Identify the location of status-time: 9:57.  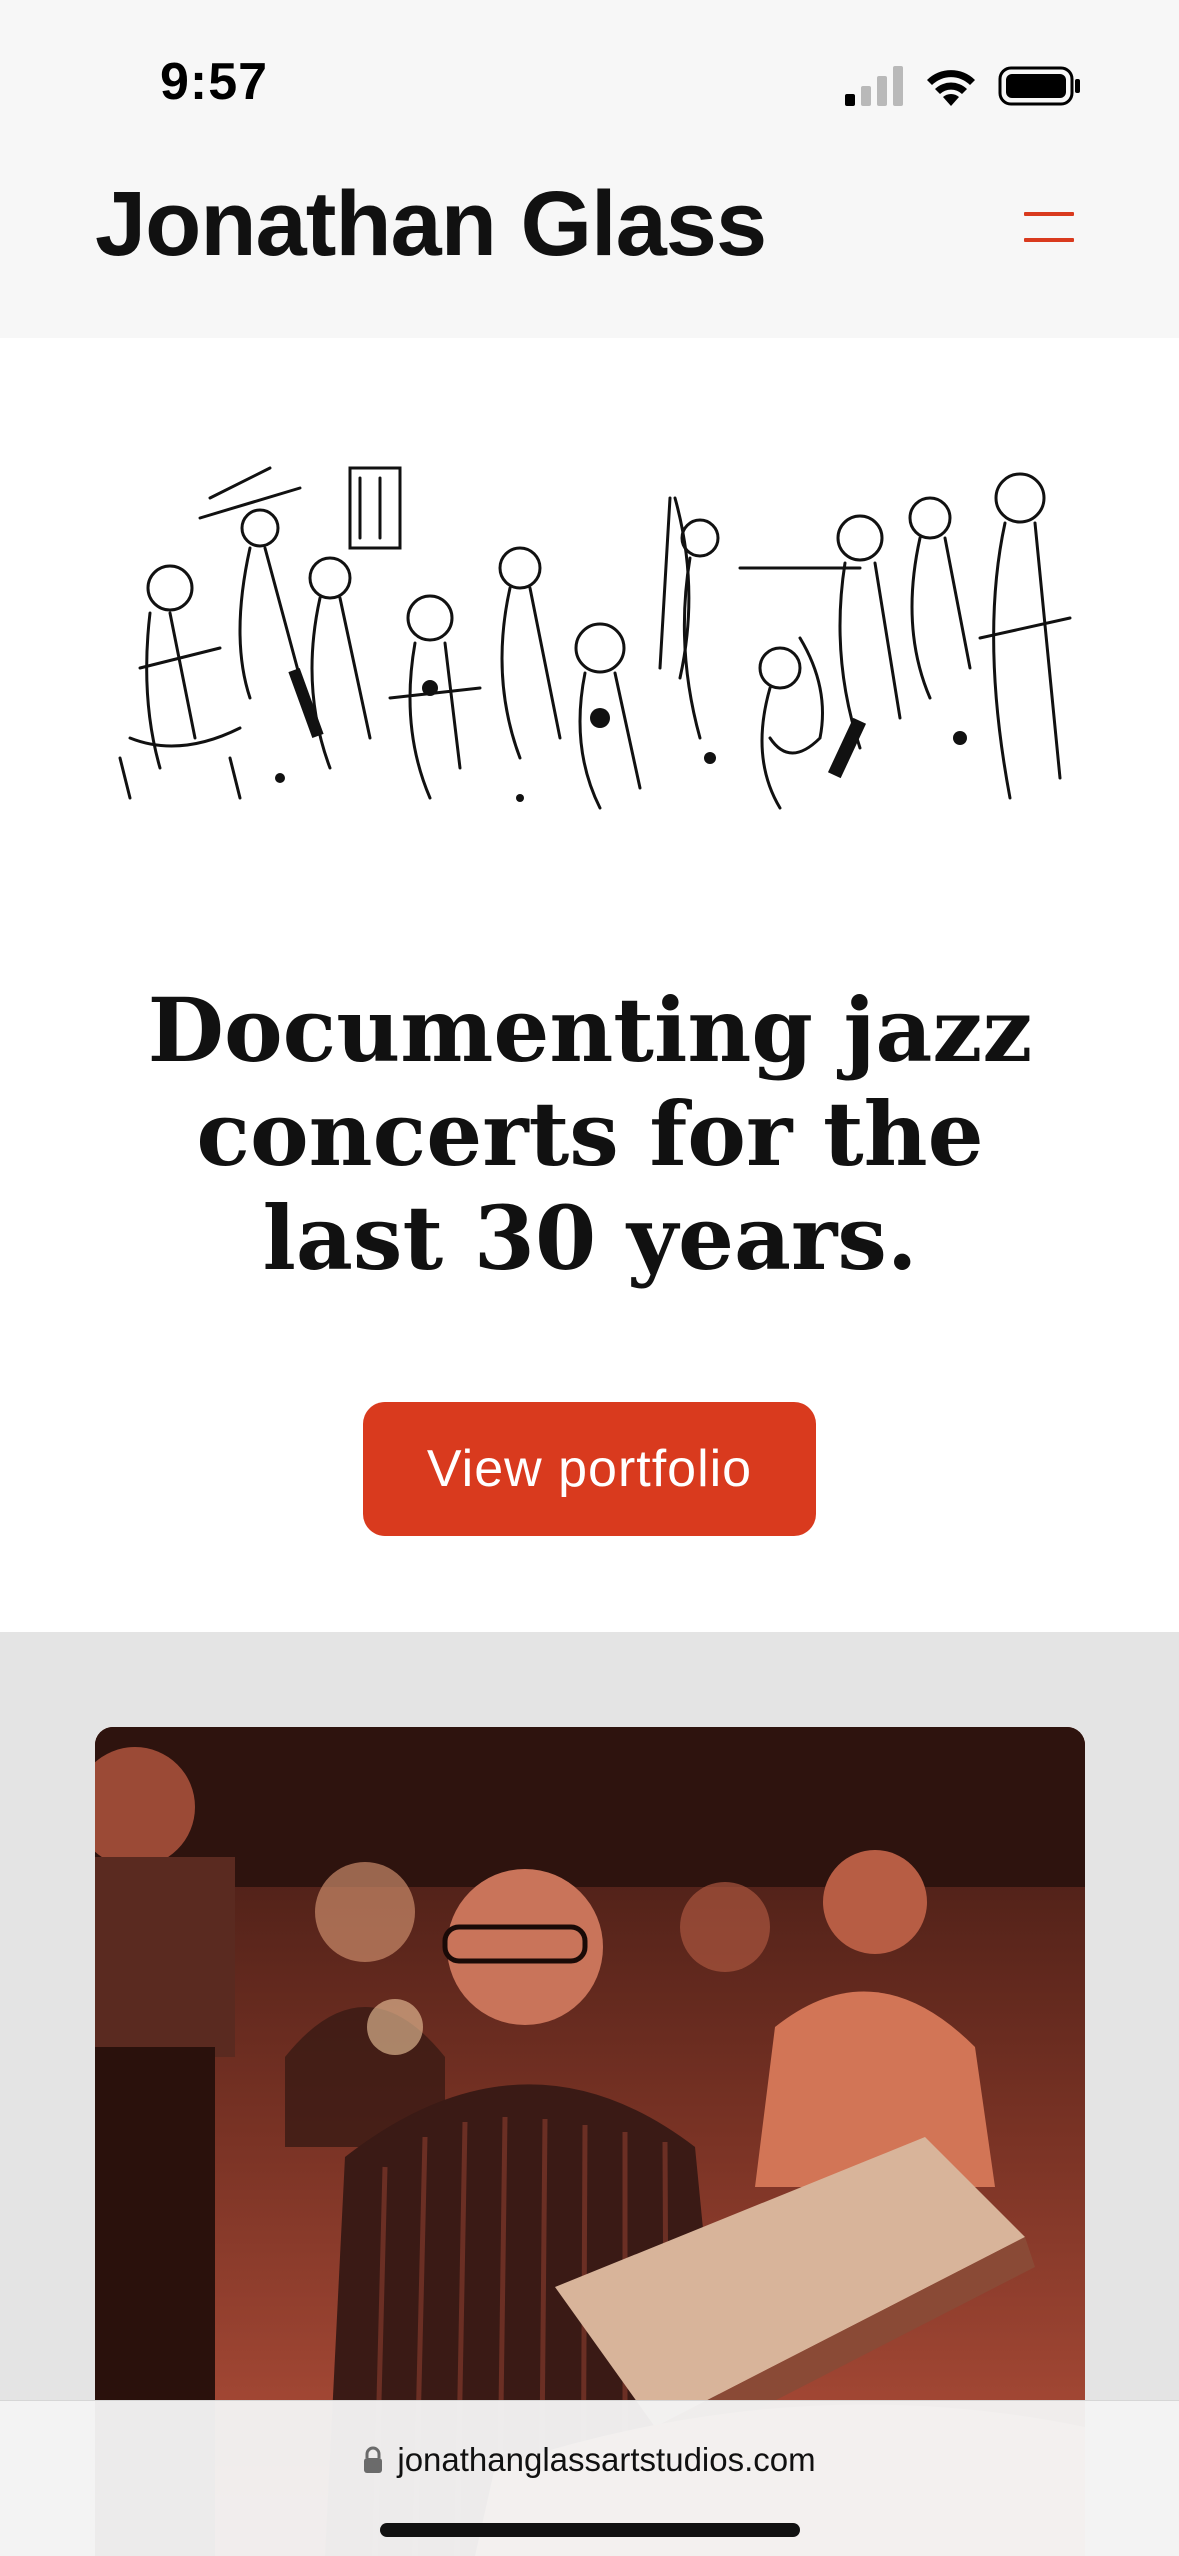
(214, 82).